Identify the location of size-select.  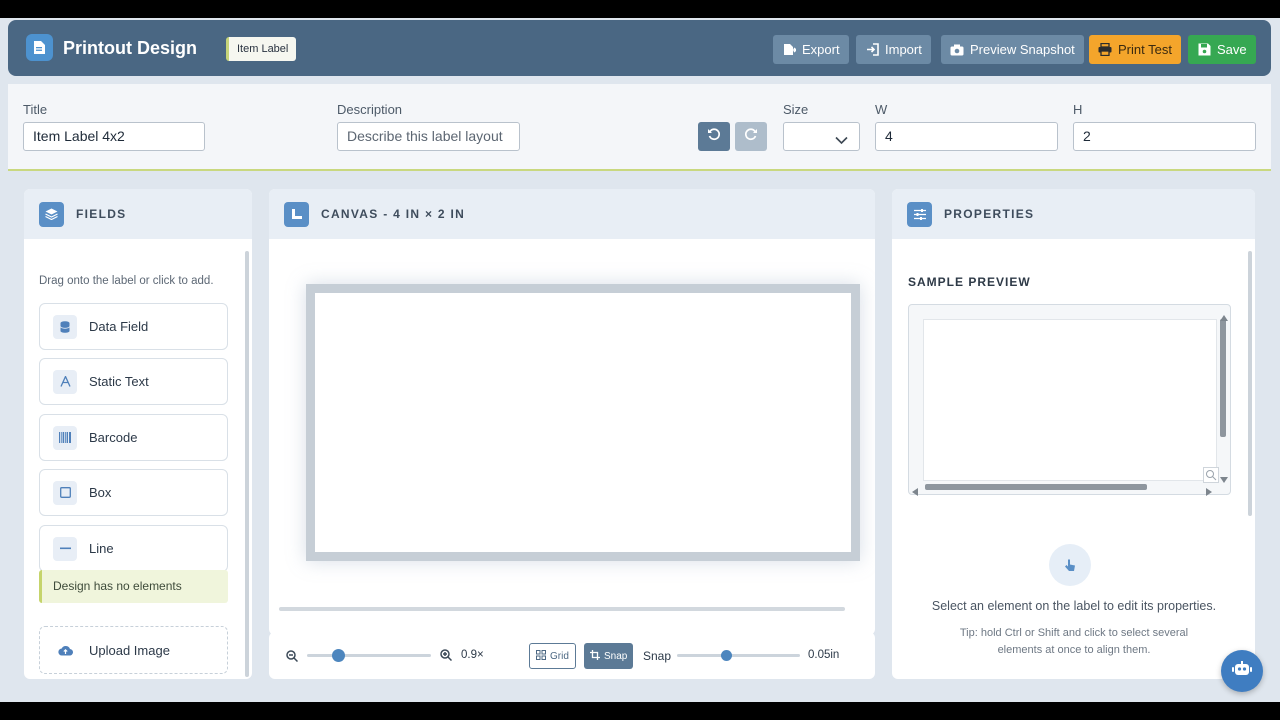
(821, 136).